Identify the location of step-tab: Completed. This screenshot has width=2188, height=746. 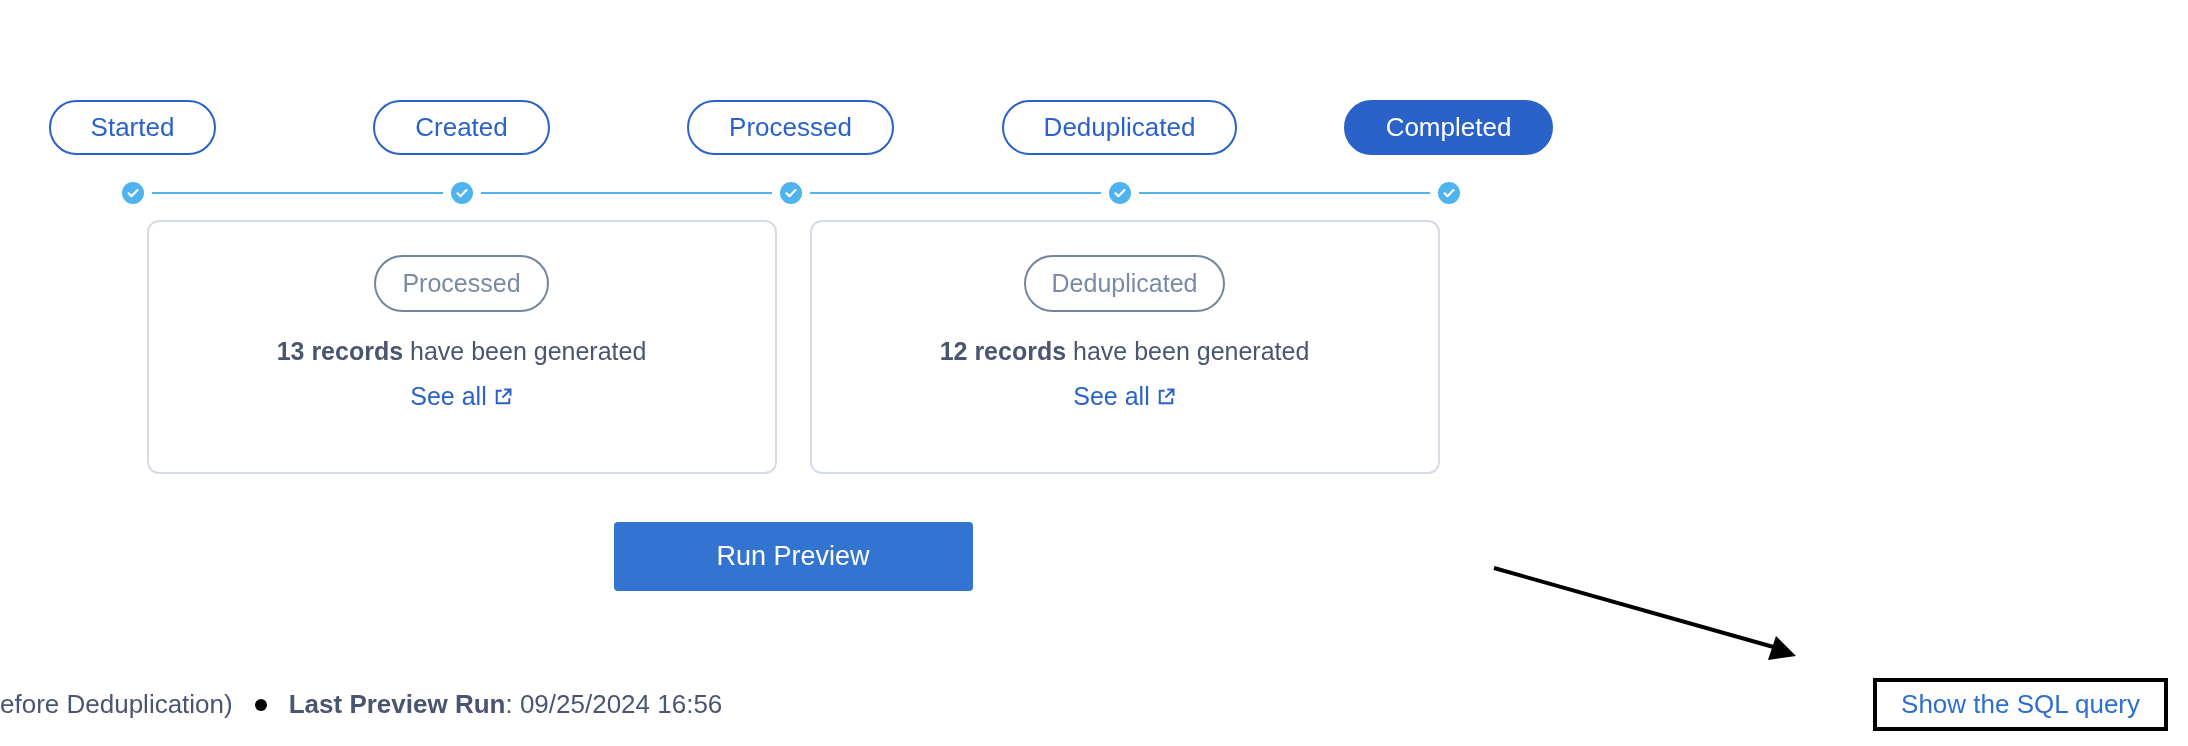
(1448, 127).